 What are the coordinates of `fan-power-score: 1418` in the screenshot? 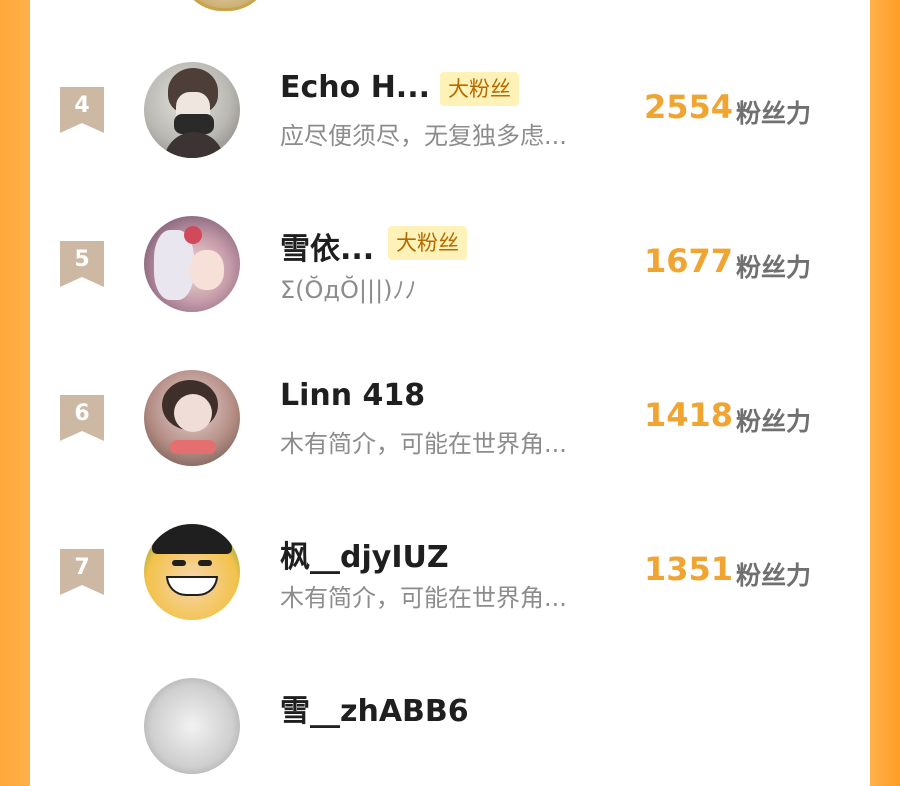 It's located at (689, 415).